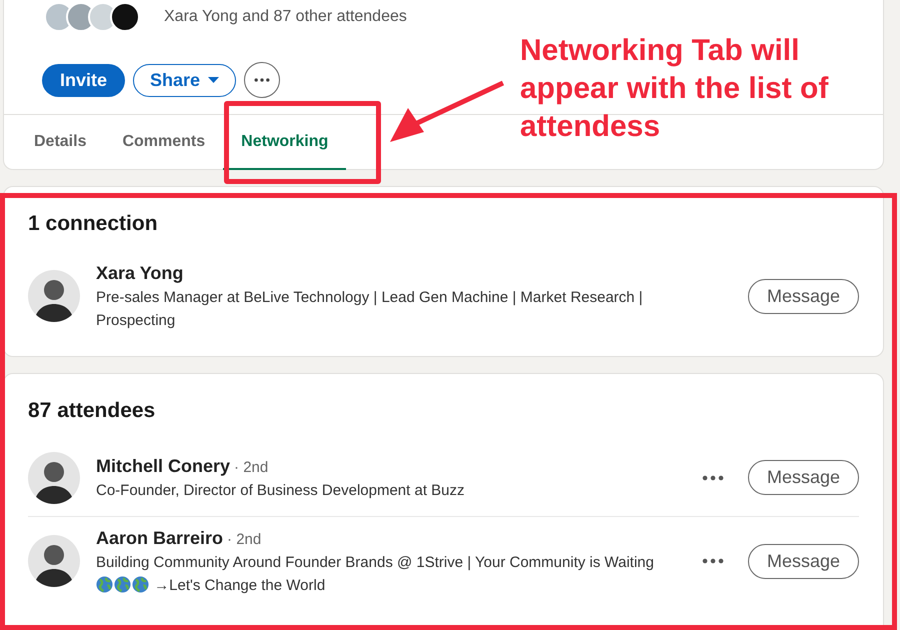  I want to click on tab: Comments, so click(164, 142).